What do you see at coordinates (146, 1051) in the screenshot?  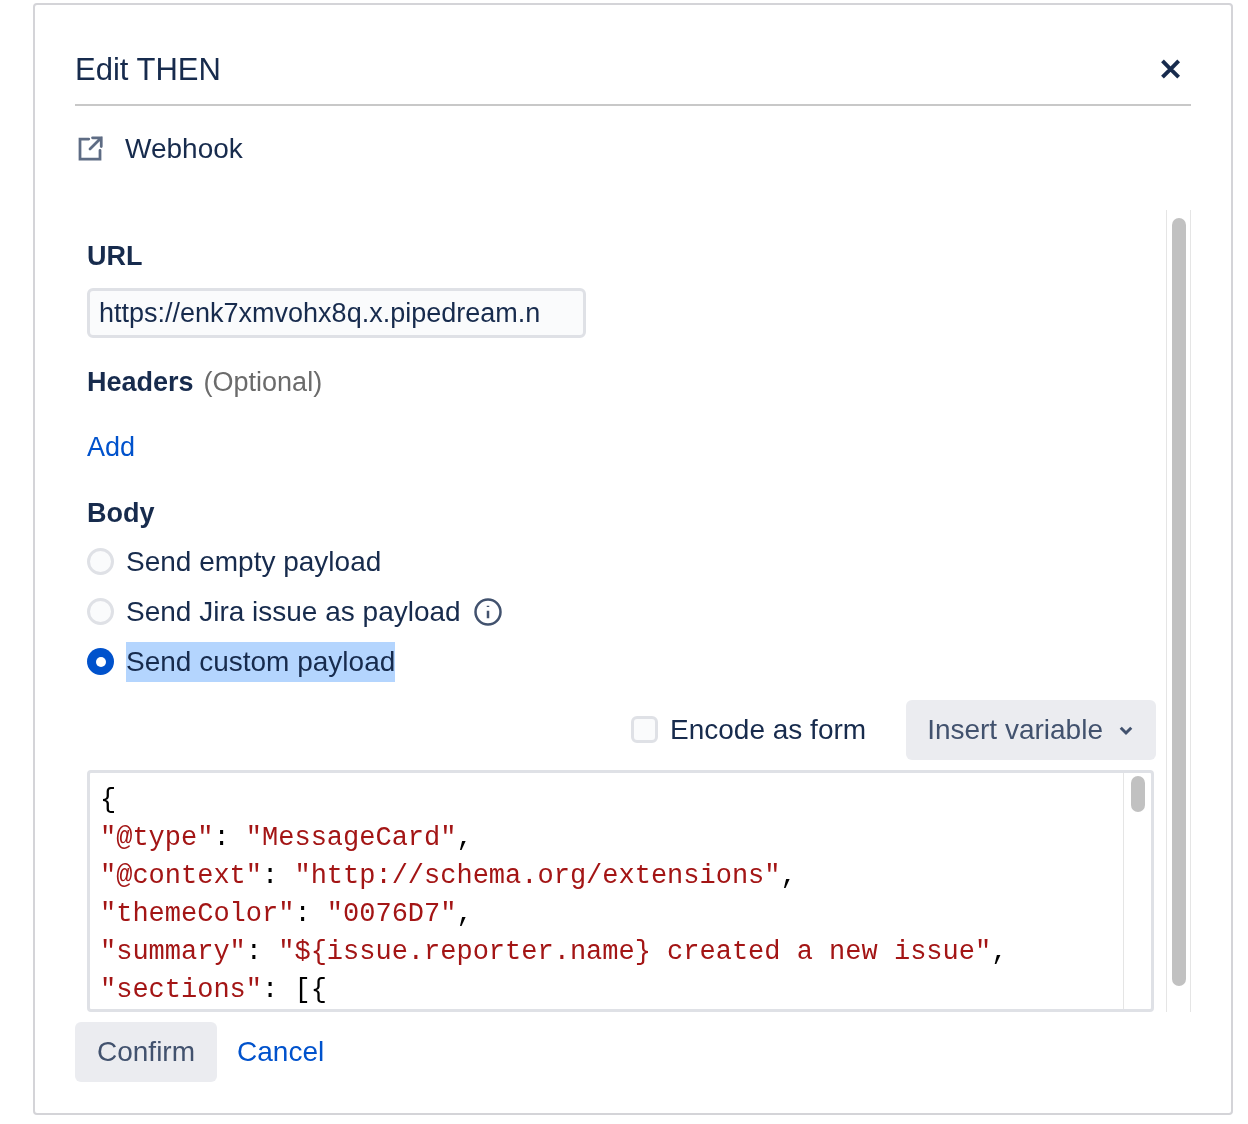 I see `confirm-button: Confirm` at bounding box center [146, 1051].